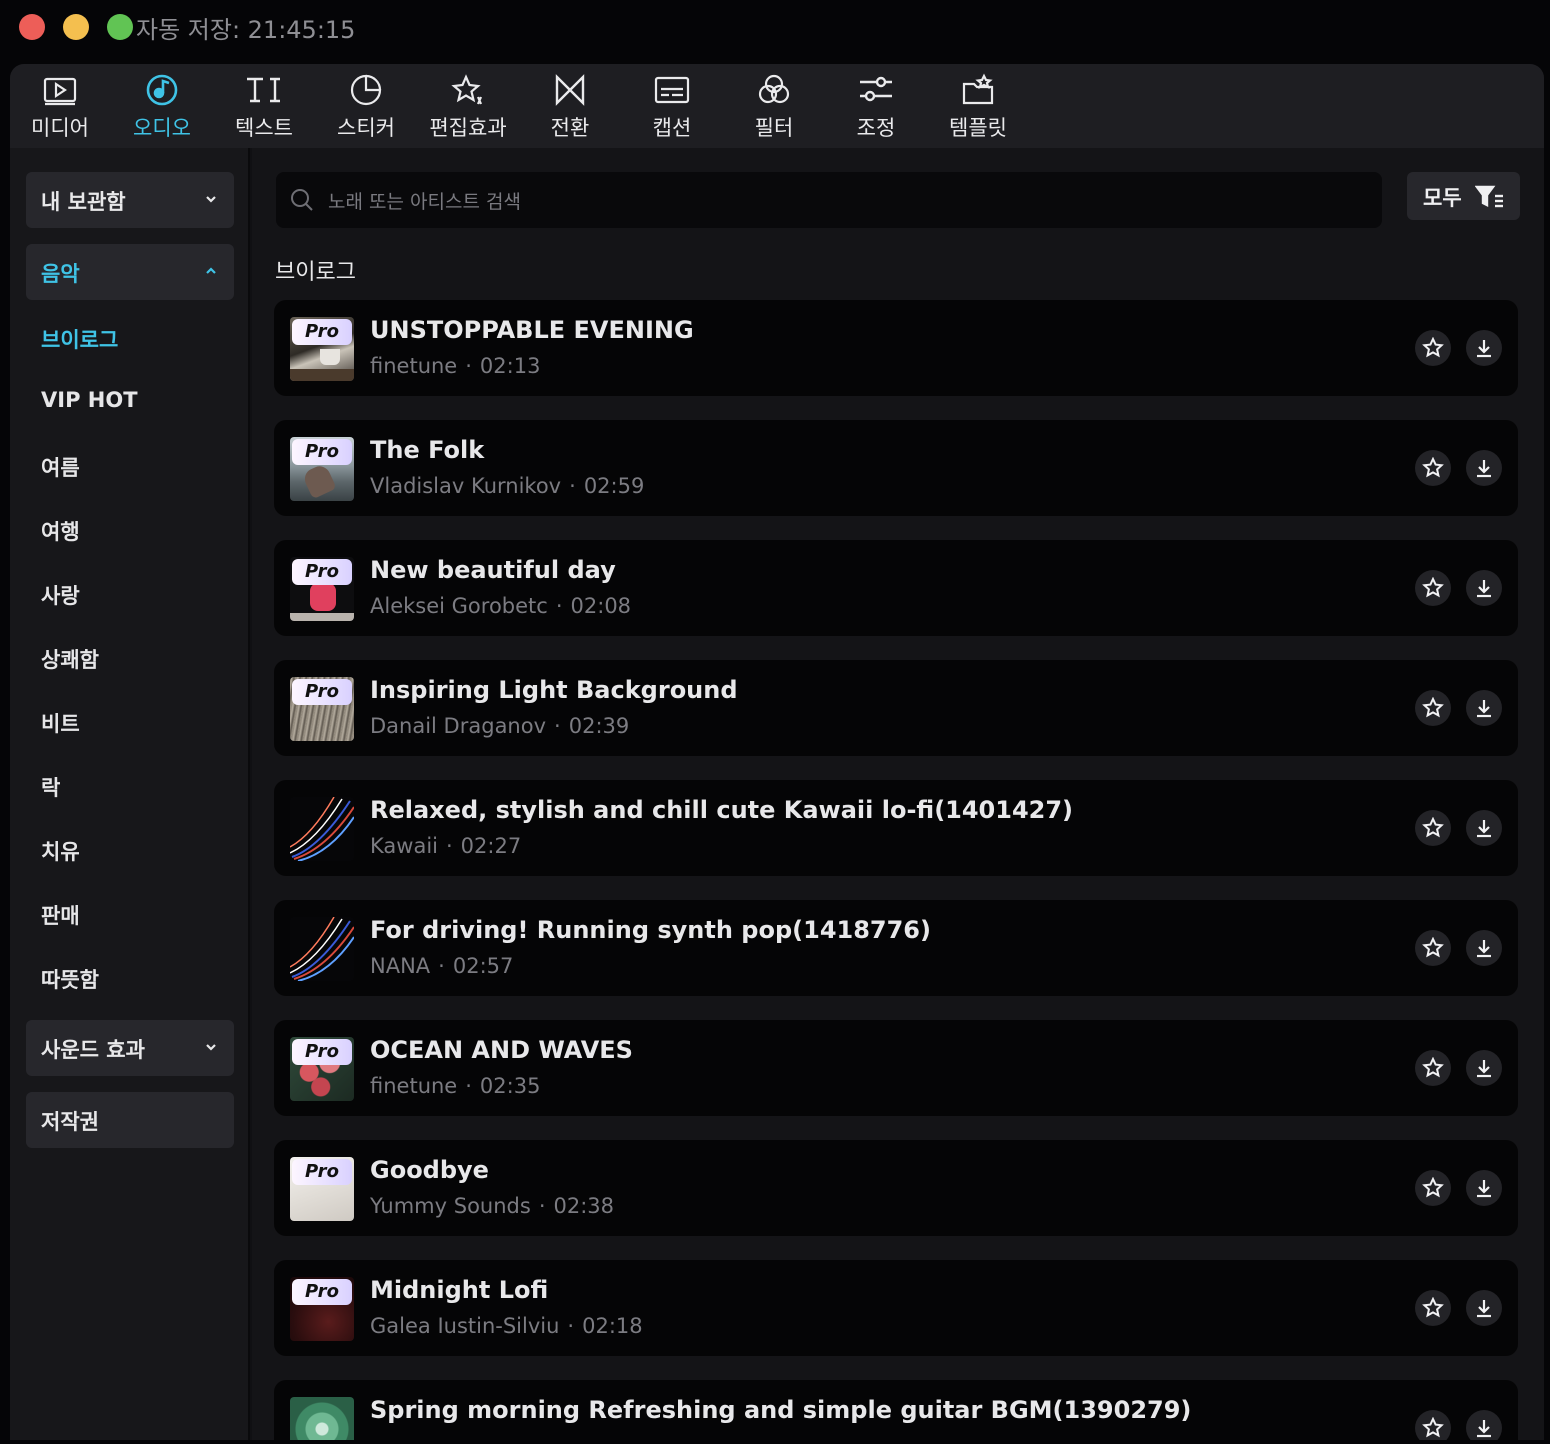 The width and height of the screenshot is (1550, 1444). I want to click on sidebar-item-vlog: 브이로그, so click(79, 339).